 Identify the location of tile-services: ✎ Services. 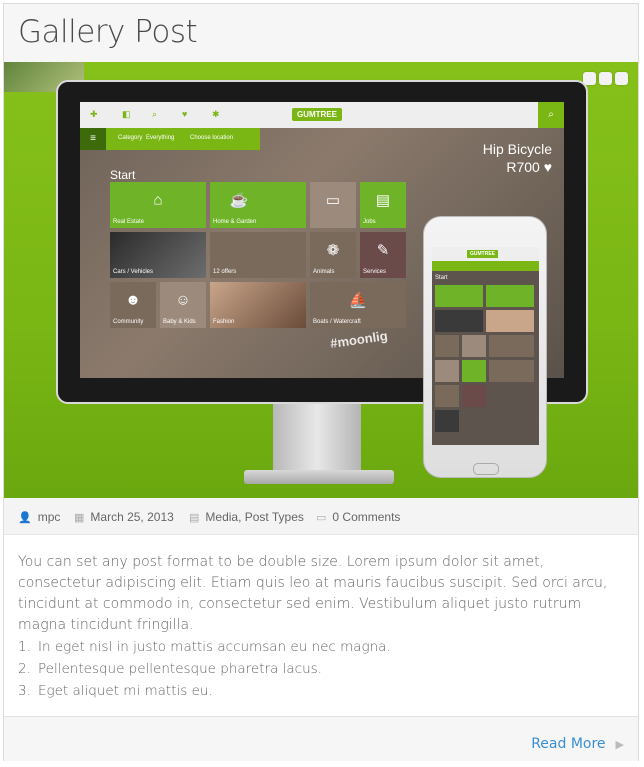
(383, 255).